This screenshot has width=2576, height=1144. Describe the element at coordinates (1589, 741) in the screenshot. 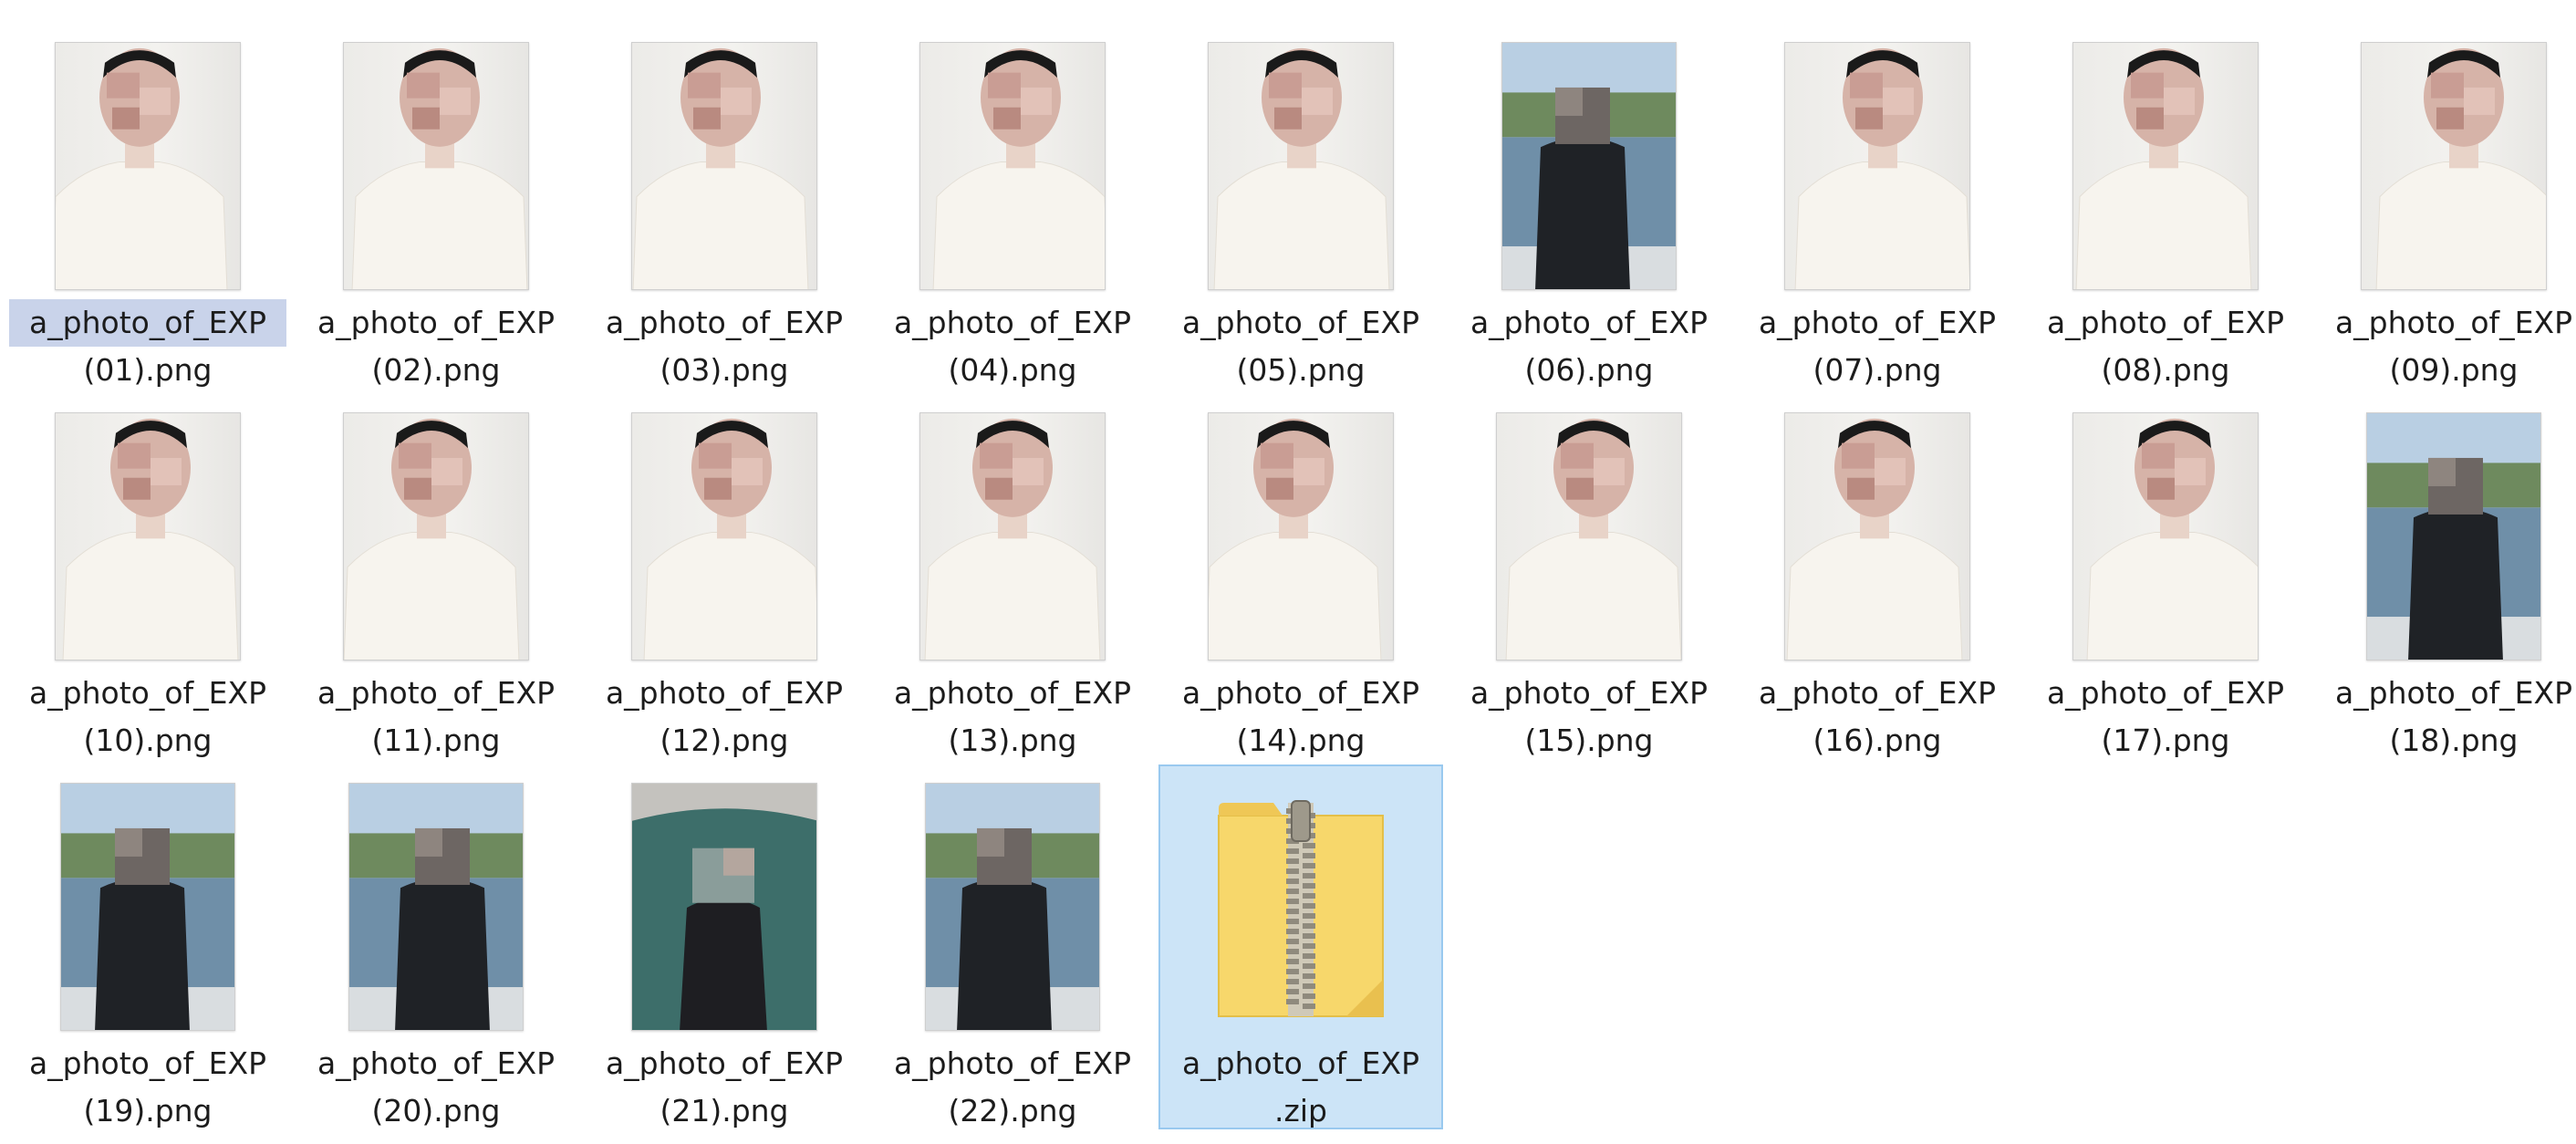

I see `file-name-line-2: (15).png` at that location.